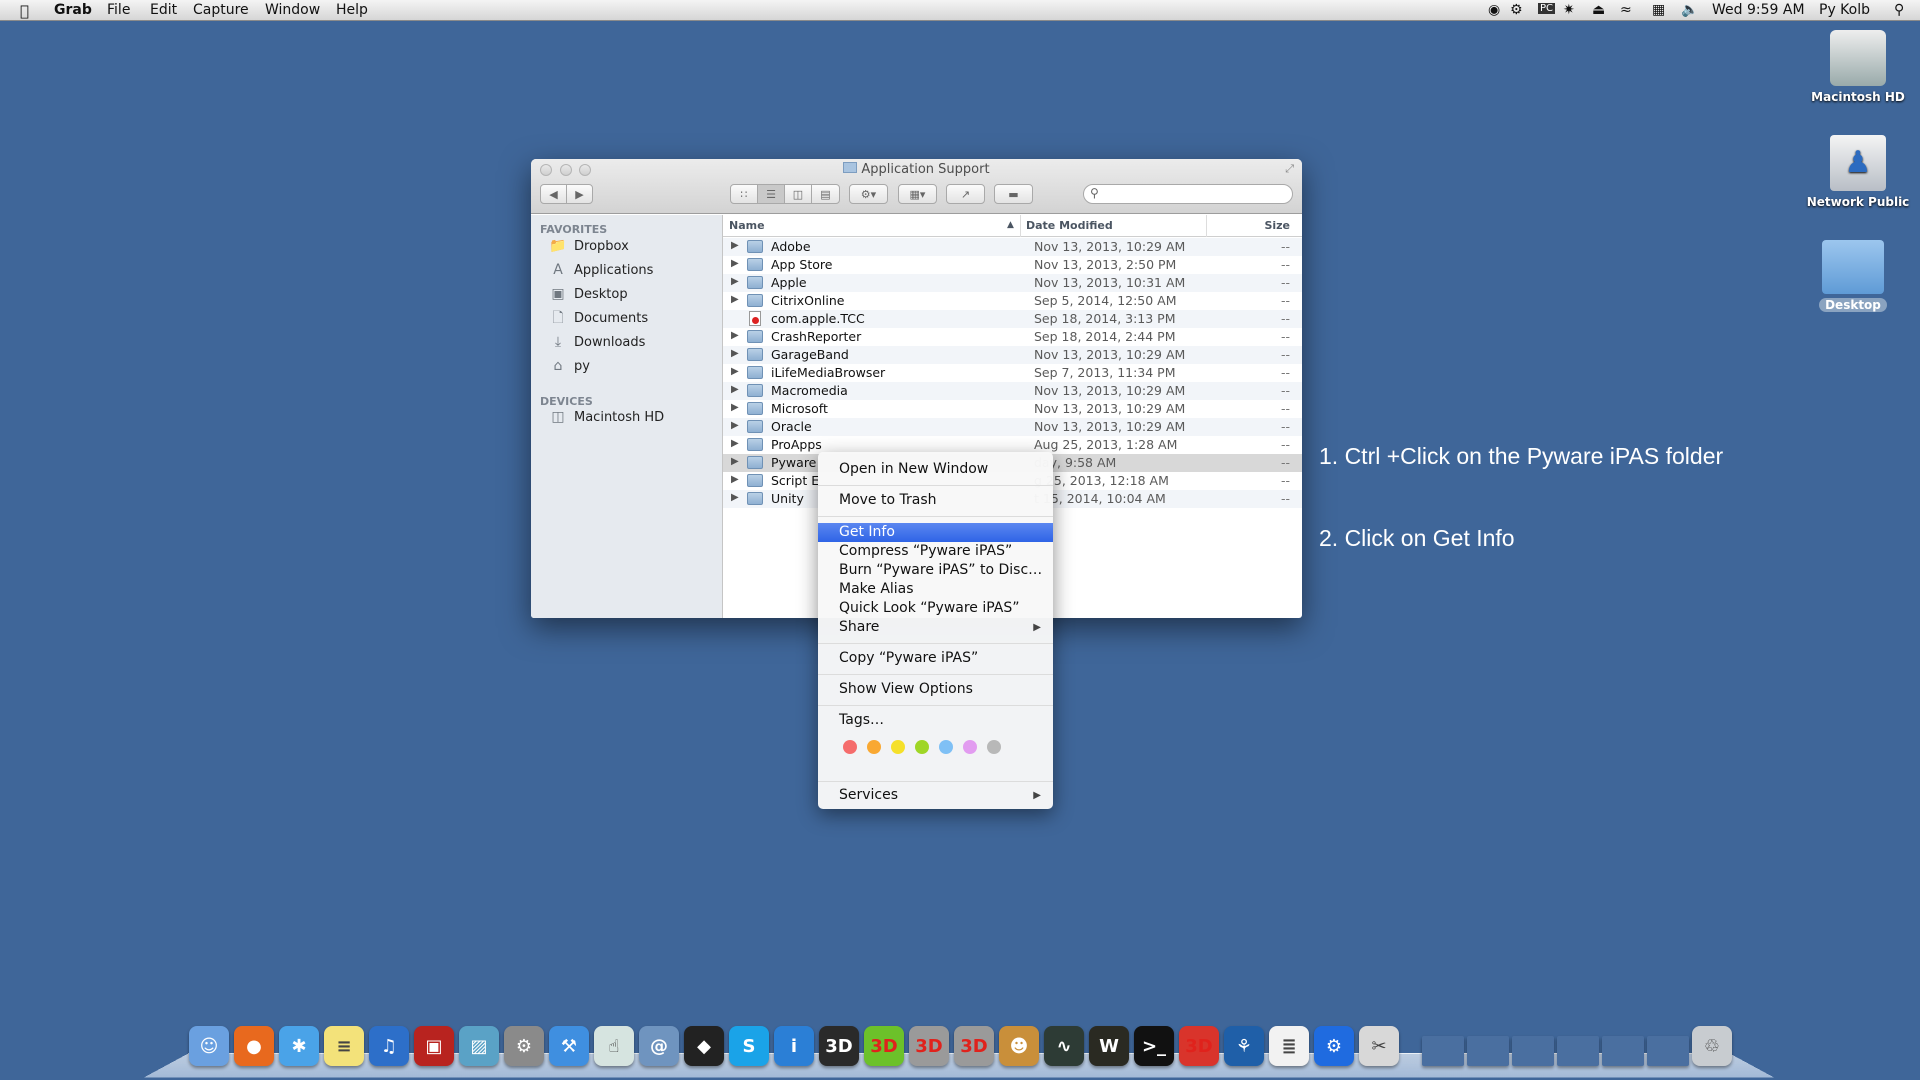  What do you see at coordinates (1858, 67) in the screenshot?
I see `desktop-icon-macintosh-hd: Macintosh HD` at bounding box center [1858, 67].